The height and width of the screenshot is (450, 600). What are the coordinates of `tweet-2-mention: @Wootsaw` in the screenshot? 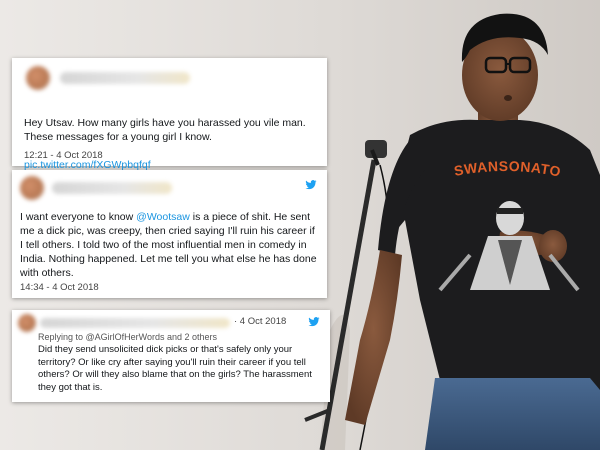 It's located at (163, 217).